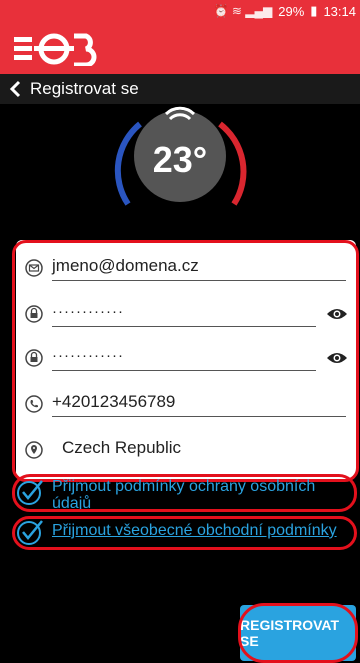 This screenshot has width=360, height=663. What do you see at coordinates (30, 532) in the screenshot?
I see `terms-checkbox-icon` at bounding box center [30, 532].